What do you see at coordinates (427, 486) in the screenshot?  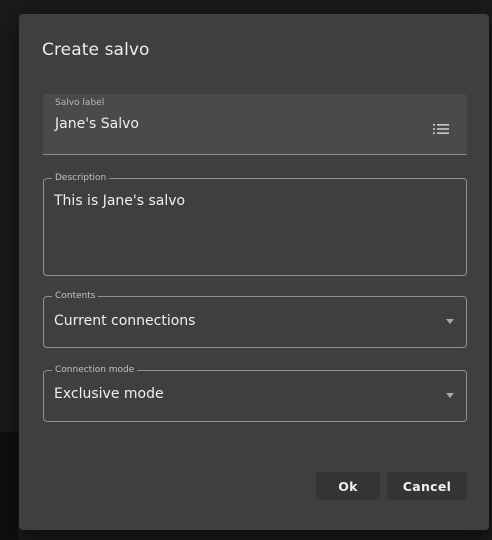 I see `cancel-button: Cancel` at bounding box center [427, 486].